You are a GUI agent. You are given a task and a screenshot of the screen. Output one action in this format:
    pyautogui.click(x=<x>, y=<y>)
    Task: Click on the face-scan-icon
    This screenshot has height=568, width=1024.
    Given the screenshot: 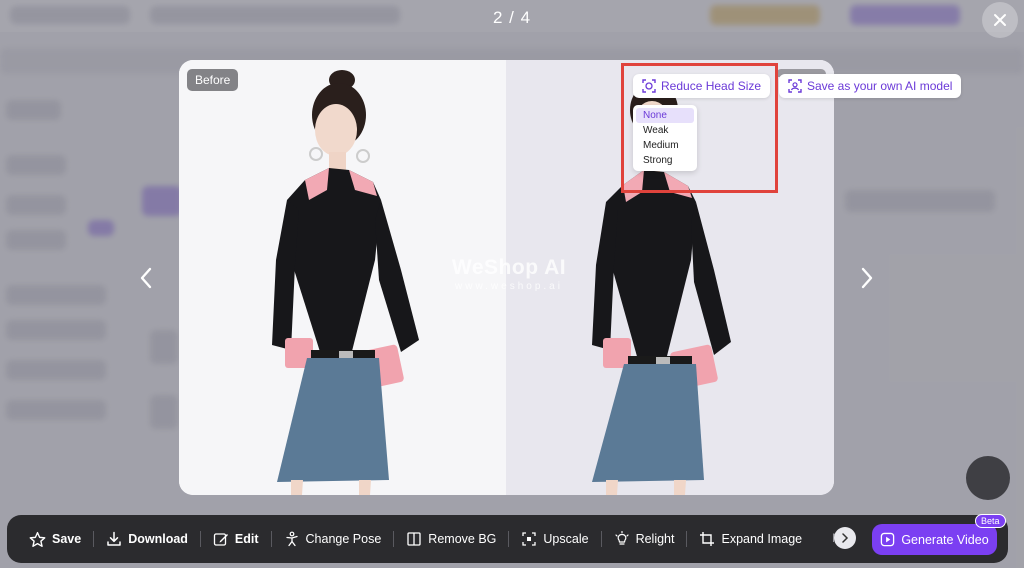 What is the action you would take?
    pyautogui.click(x=795, y=86)
    